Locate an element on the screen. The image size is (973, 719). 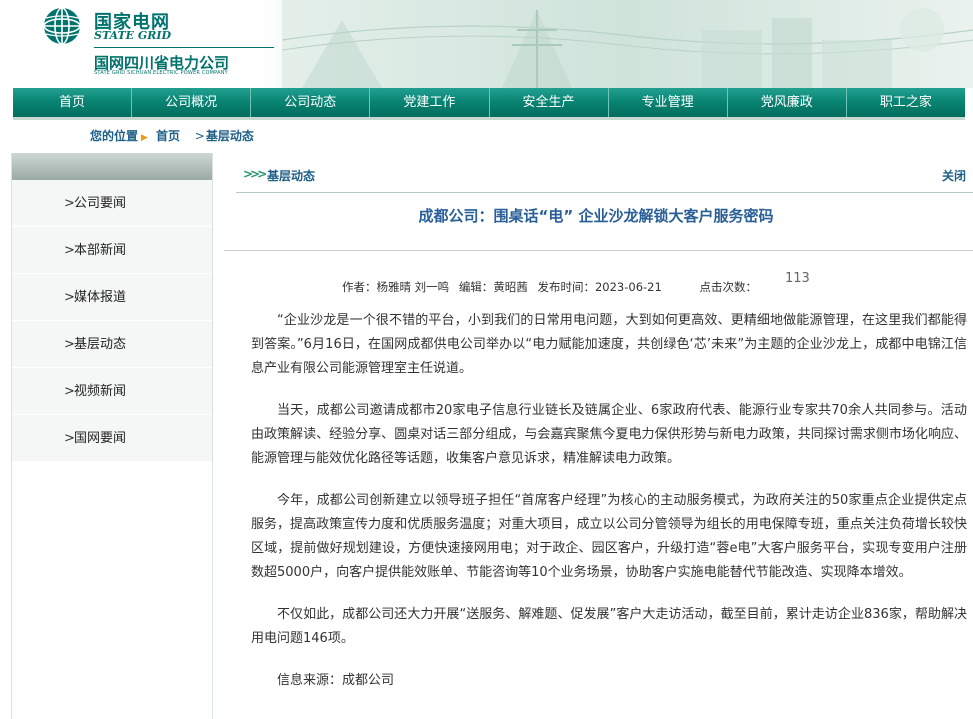
date-label: 发布时间： is located at coordinates (566, 287).